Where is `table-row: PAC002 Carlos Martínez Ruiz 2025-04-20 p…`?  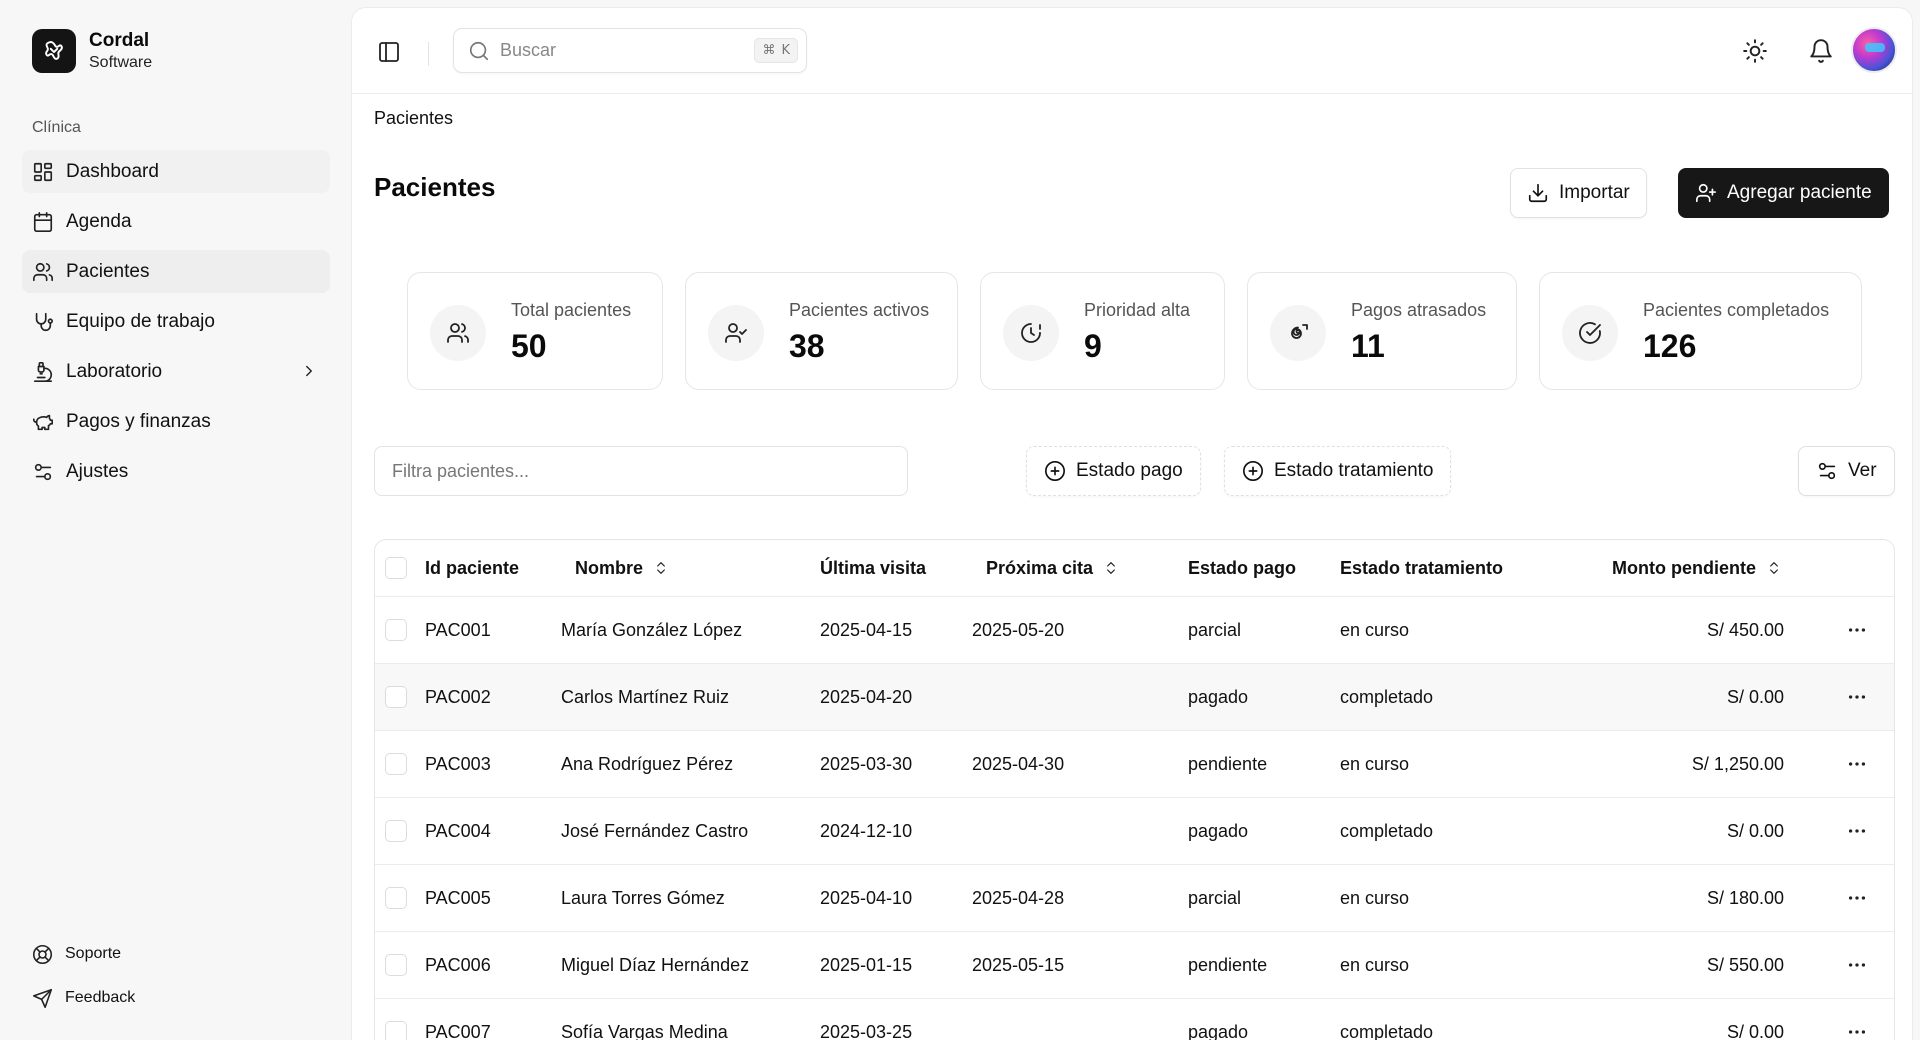
table-row: PAC002 Carlos Martínez Ruiz 2025-04-20 p… is located at coordinates (1134, 697).